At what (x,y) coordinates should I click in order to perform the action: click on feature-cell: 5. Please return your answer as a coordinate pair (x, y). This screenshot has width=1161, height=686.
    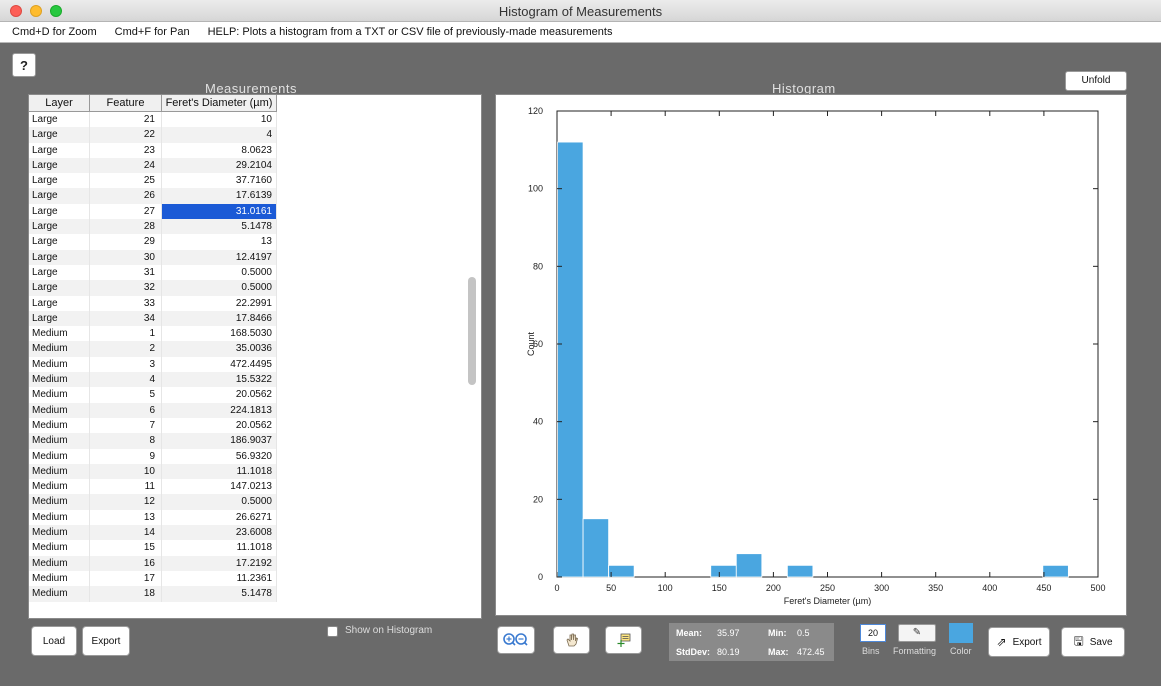
    Looking at the image, I should click on (126, 395).